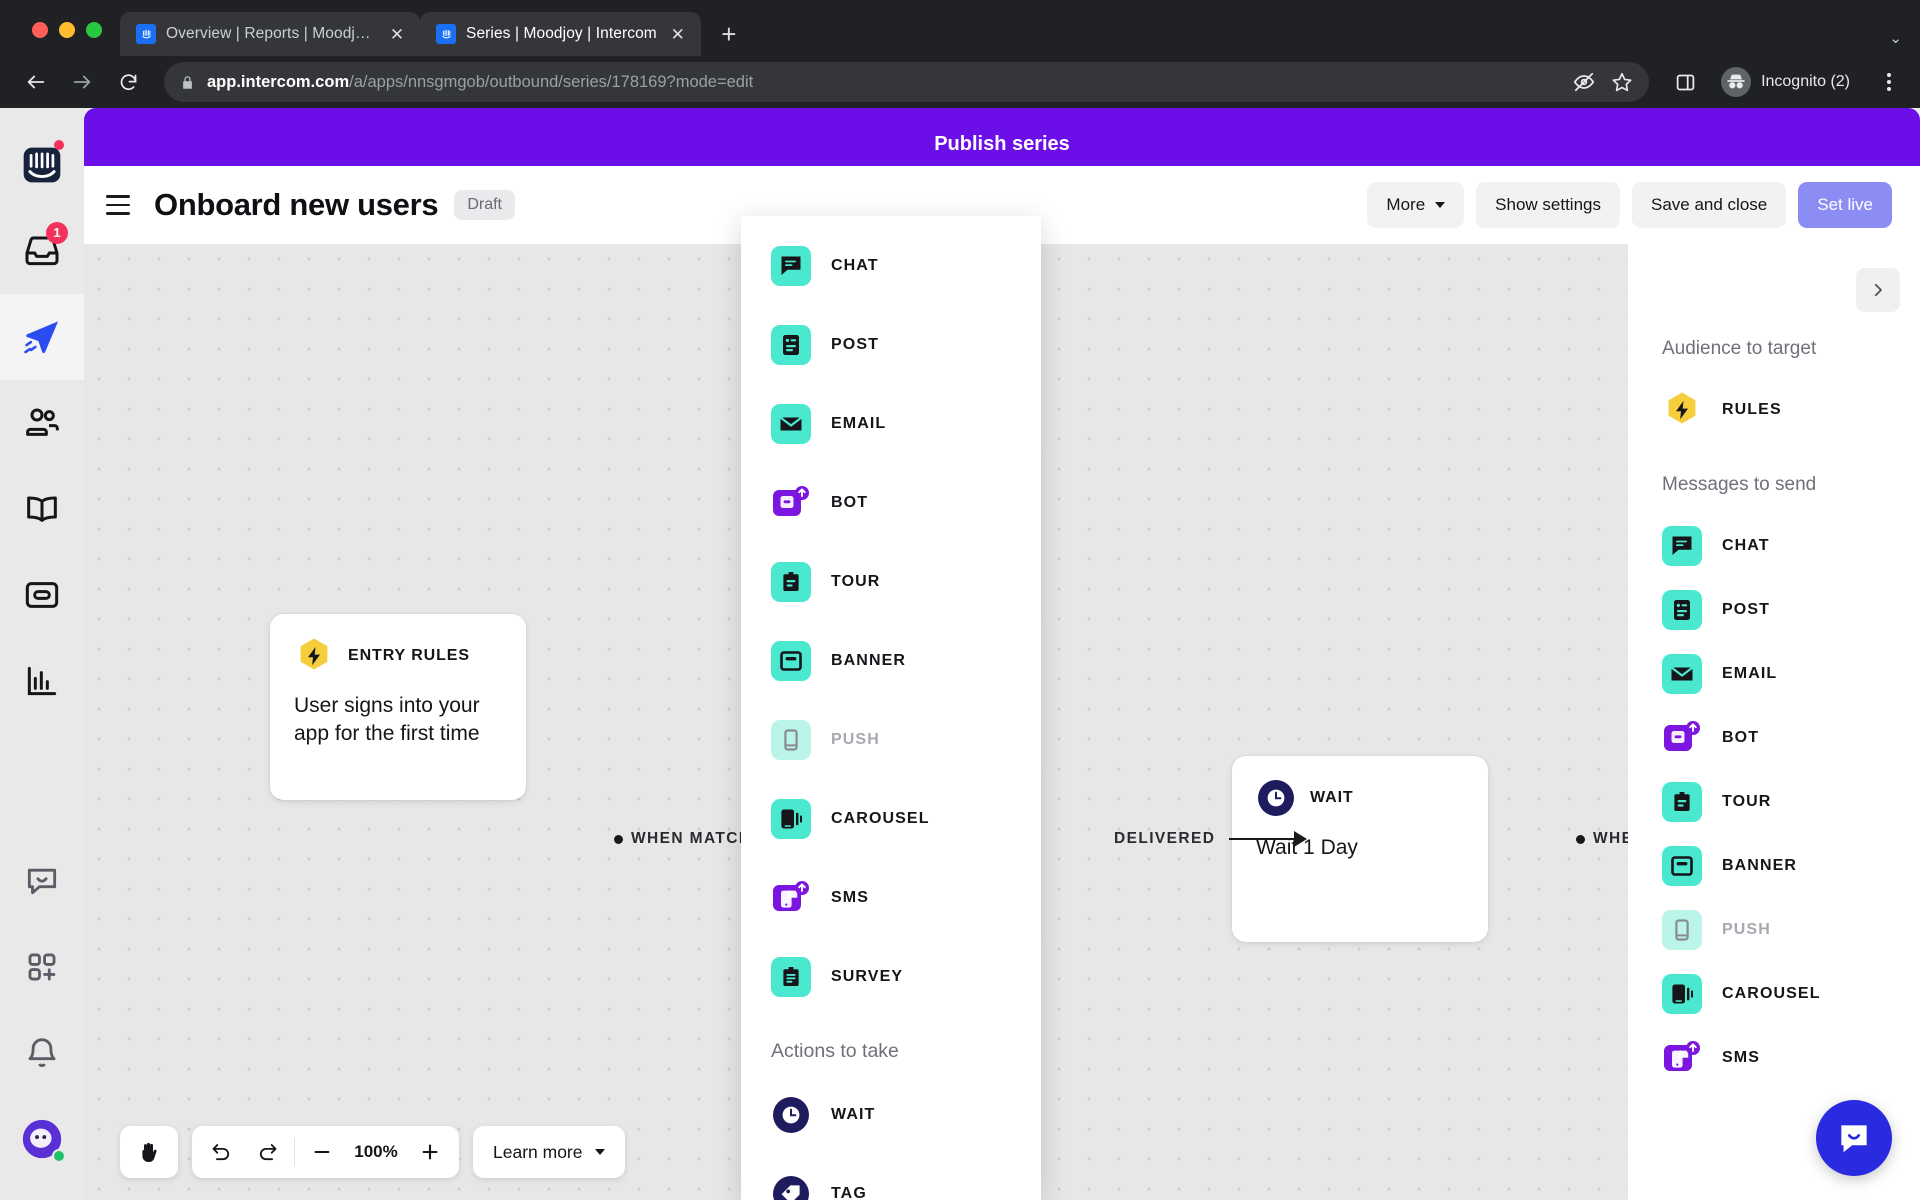 The height and width of the screenshot is (1200, 1920). What do you see at coordinates (40, 30) in the screenshot?
I see `close-window-button` at bounding box center [40, 30].